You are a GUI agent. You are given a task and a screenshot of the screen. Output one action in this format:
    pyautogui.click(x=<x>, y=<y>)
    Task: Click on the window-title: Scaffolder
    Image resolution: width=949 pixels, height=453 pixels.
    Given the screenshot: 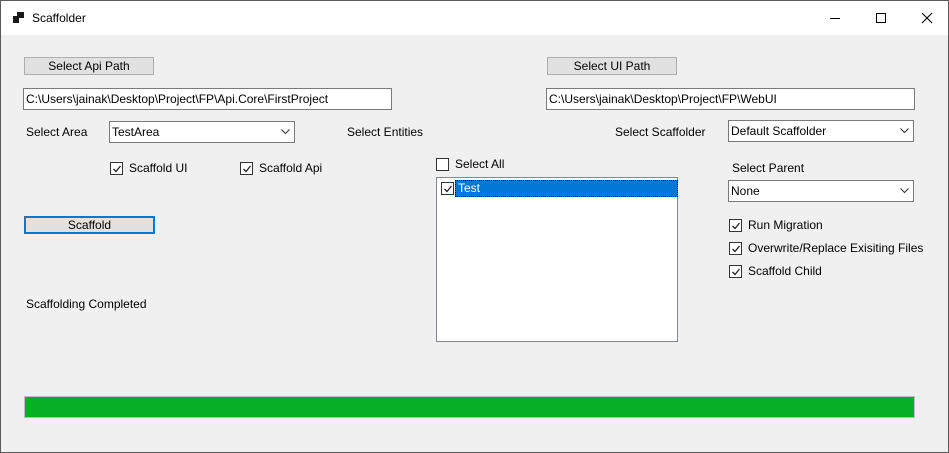 What is the action you would take?
    pyautogui.click(x=59, y=18)
    